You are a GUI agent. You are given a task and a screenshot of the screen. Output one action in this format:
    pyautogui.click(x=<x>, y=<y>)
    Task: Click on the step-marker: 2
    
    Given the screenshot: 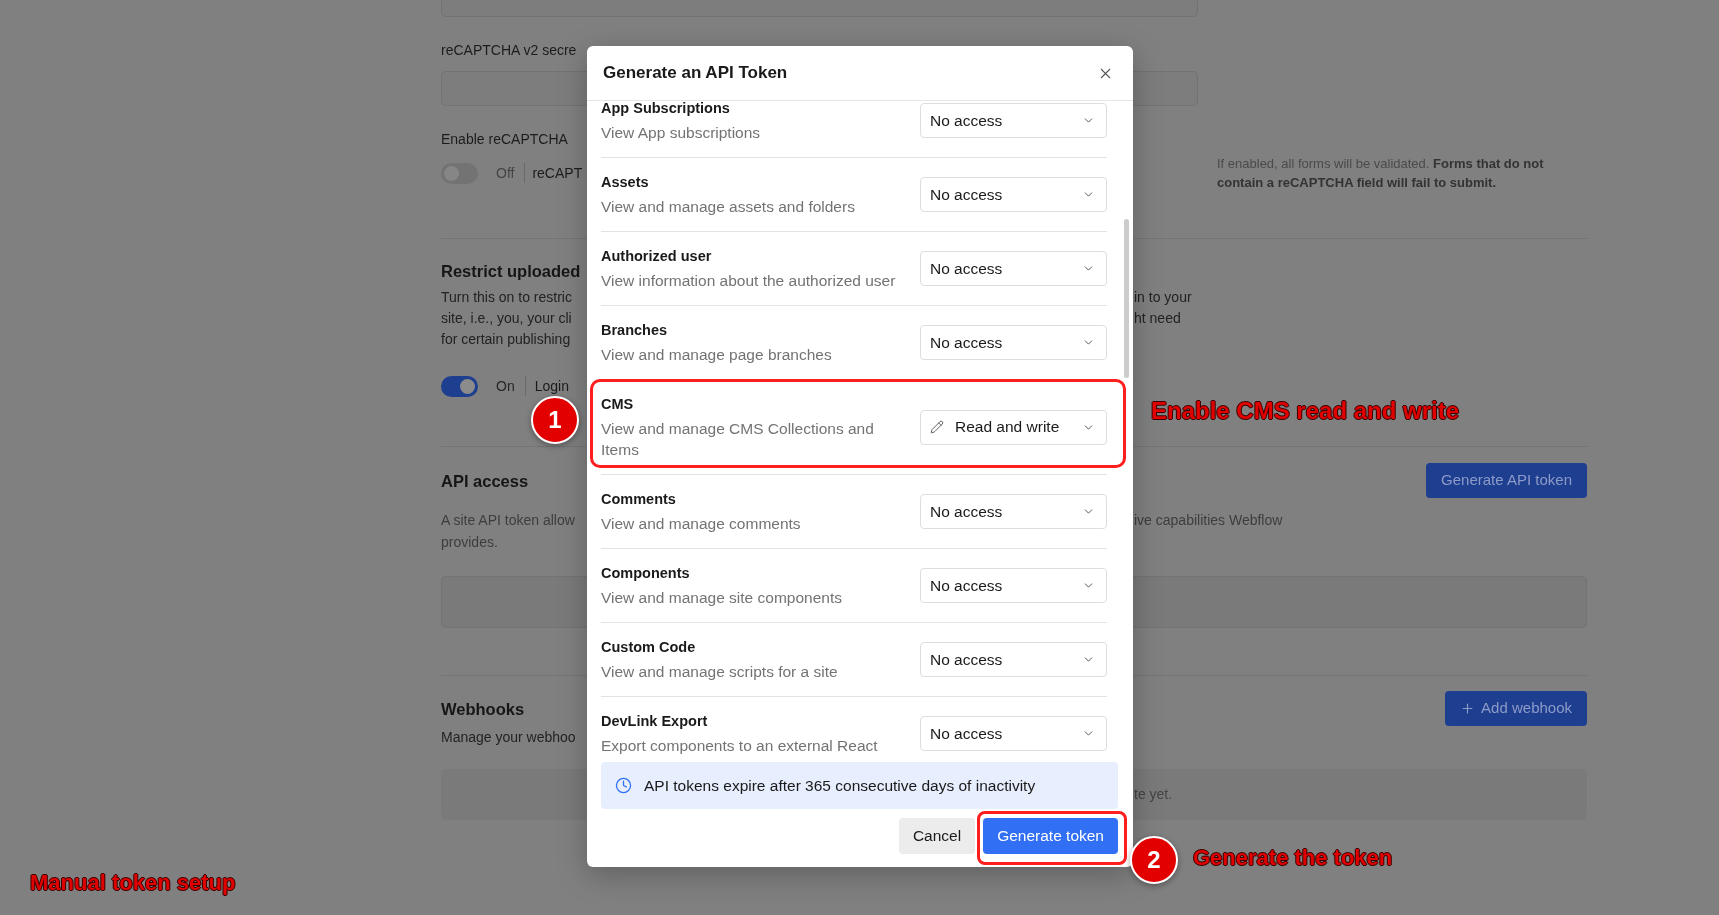 What is the action you would take?
    pyautogui.click(x=1154, y=860)
    